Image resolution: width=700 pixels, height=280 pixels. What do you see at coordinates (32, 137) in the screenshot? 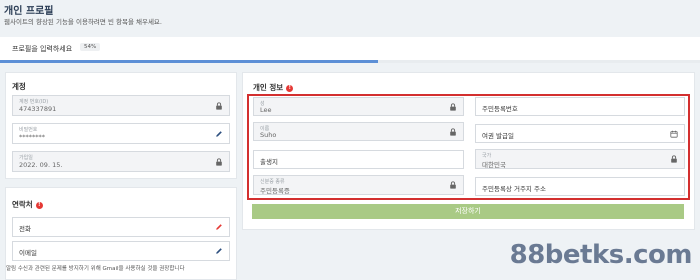
I see `password-value: ********` at bounding box center [32, 137].